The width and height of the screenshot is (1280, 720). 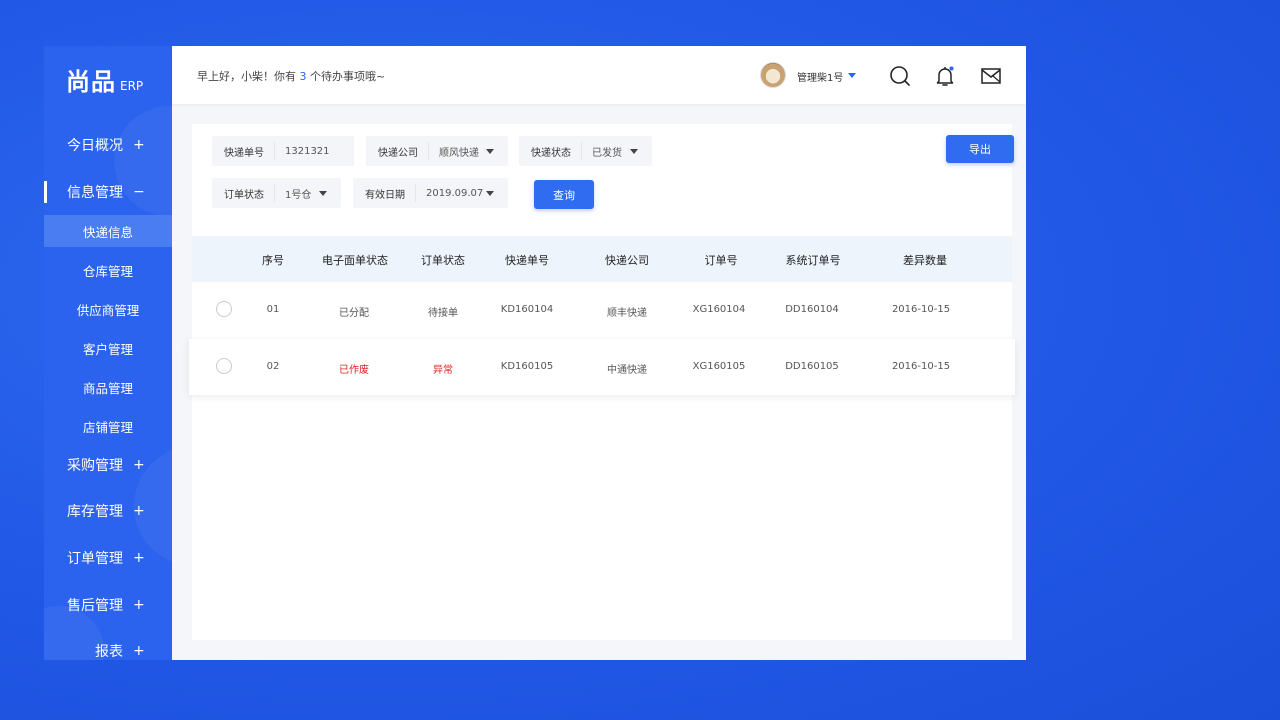 I want to click on user-name: 管理柴1号, so click(x=820, y=76).